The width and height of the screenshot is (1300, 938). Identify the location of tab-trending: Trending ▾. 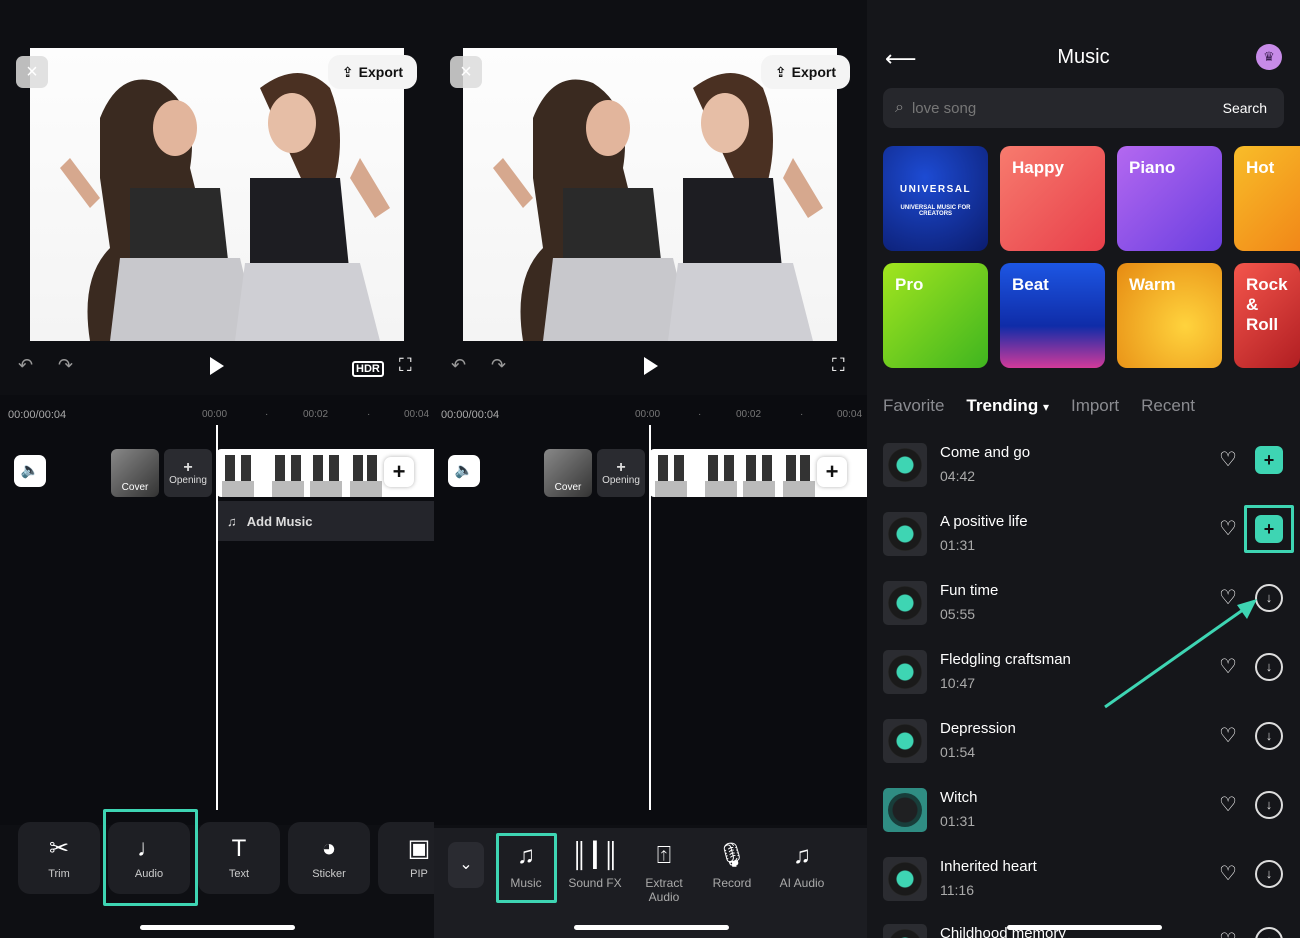
(1007, 406).